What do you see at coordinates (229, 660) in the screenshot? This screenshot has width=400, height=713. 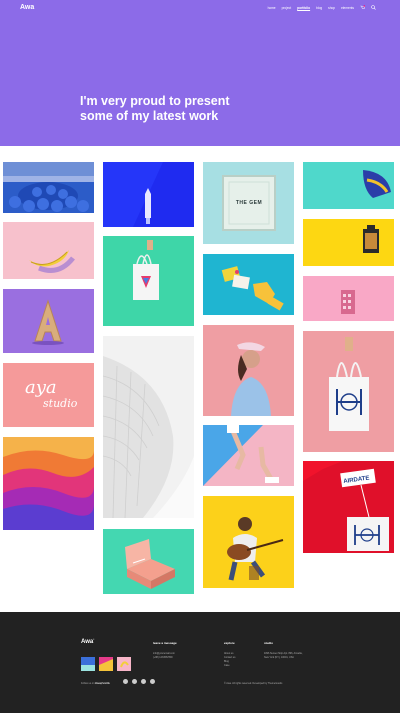 I see `footer-explore-links: About us Contact us Blog Case` at bounding box center [229, 660].